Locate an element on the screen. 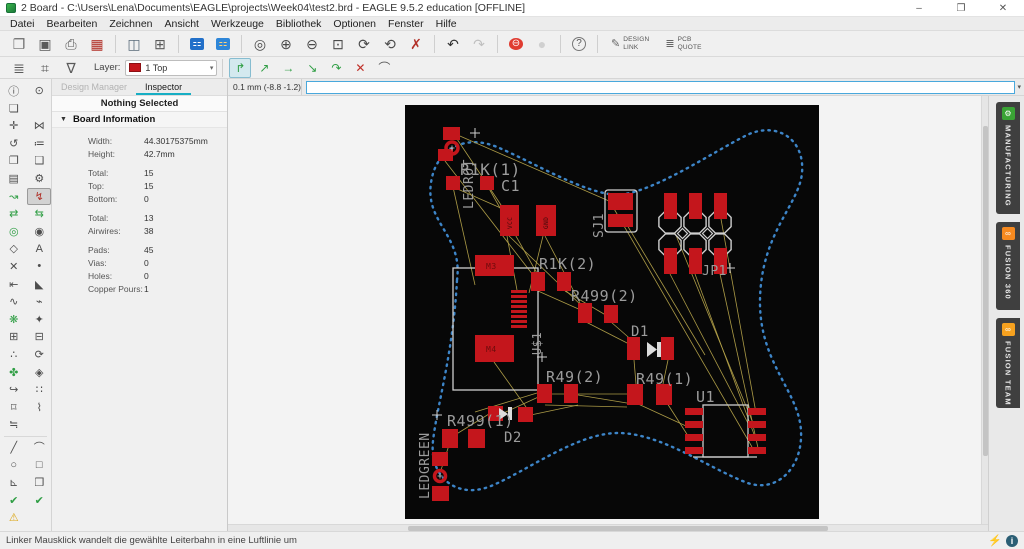 This screenshot has width=1024, height=549. filter-button: ∇ is located at coordinates (71, 68).